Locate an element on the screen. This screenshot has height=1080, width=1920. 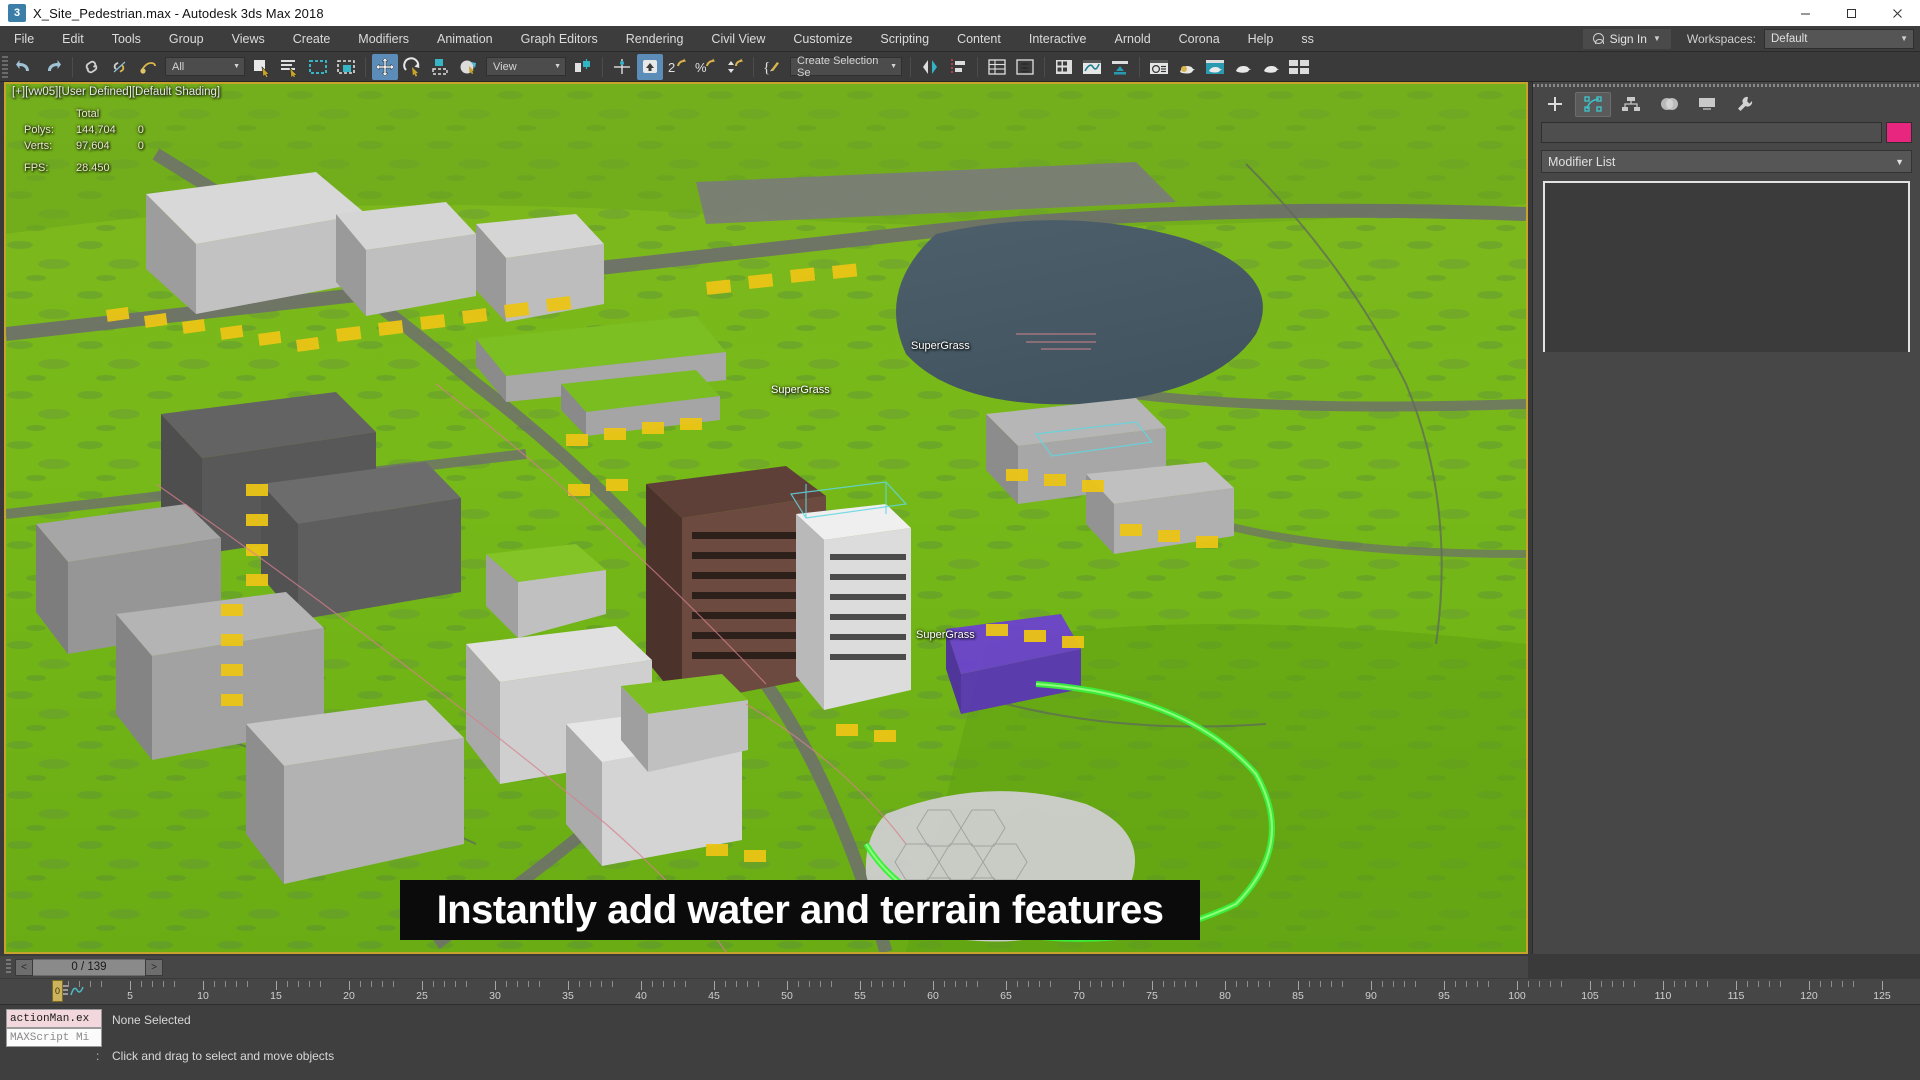
time-slider-grip is located at coordinates (8, 967).